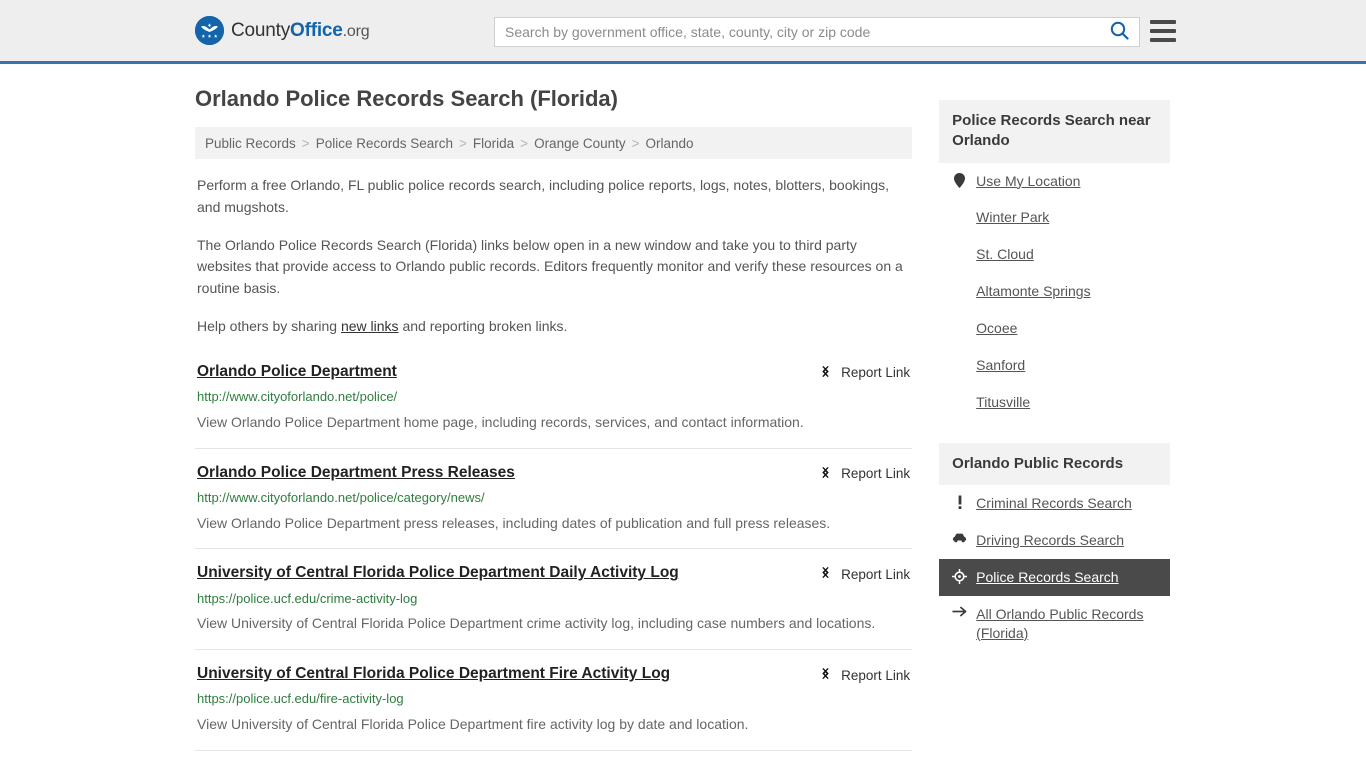 The image size is (1366, 768). I want to click on breadcrumb-item-police-records-search: Police Records Search, so click(384, 143).